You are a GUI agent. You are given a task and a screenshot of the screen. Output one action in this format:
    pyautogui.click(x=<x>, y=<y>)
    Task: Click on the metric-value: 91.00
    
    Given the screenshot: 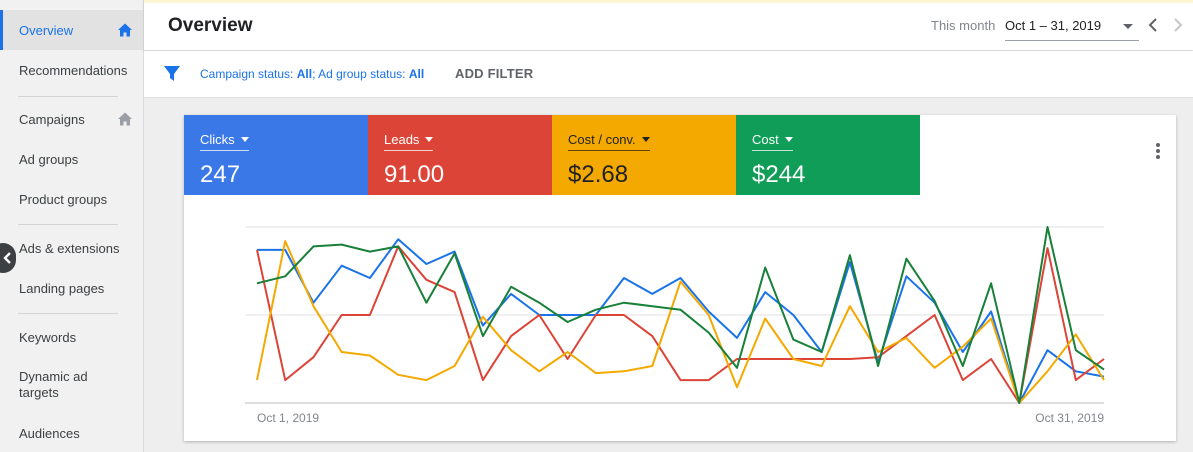 What is the action you would take?
    pyautogui.click(x=414, y=174)
    